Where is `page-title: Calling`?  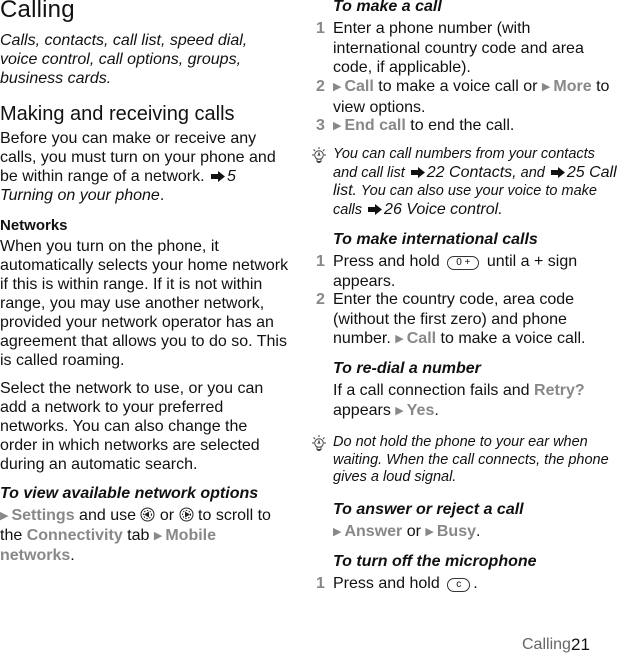 page-title: Calling is located at coordinates (37, 11).